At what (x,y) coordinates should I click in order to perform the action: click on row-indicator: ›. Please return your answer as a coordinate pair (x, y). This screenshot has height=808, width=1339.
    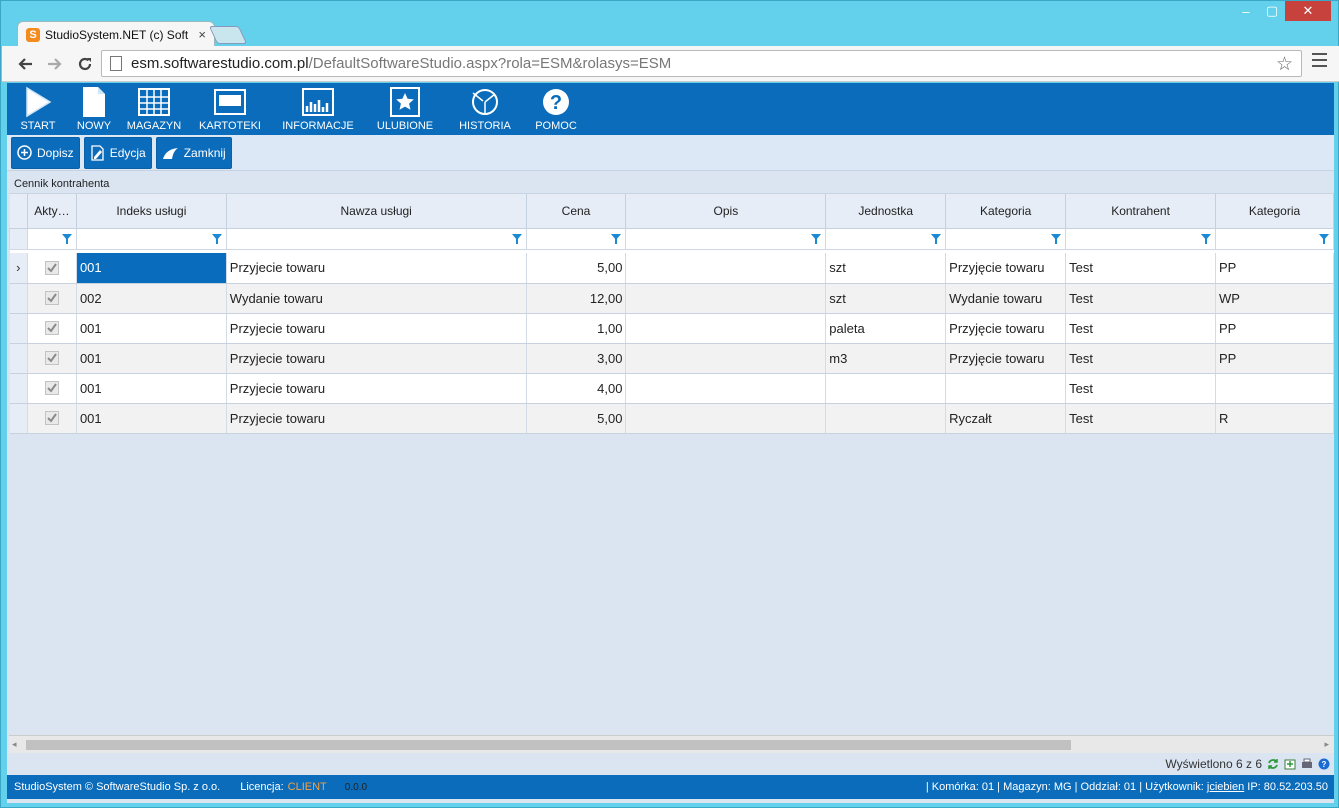
    Looking at the image, I should click on (18, 268).